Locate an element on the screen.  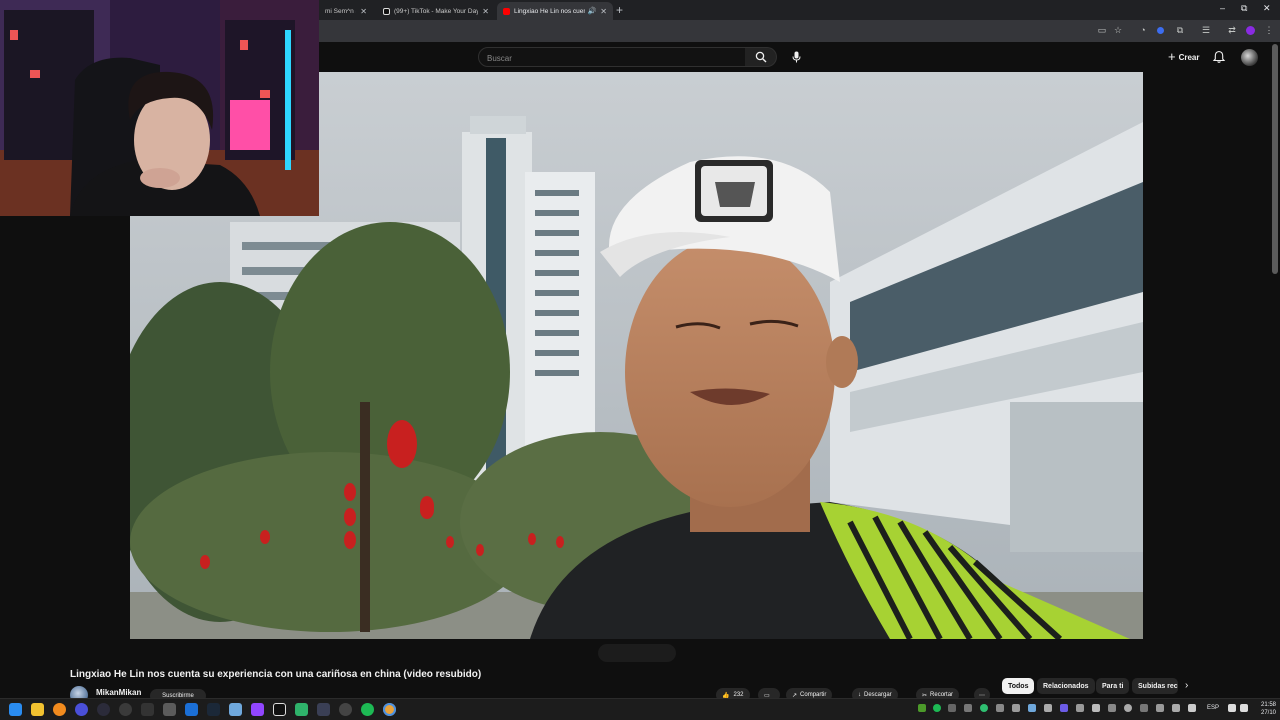
menu-kebab-icon: ⋮ is located at coordinates (1269, 30).